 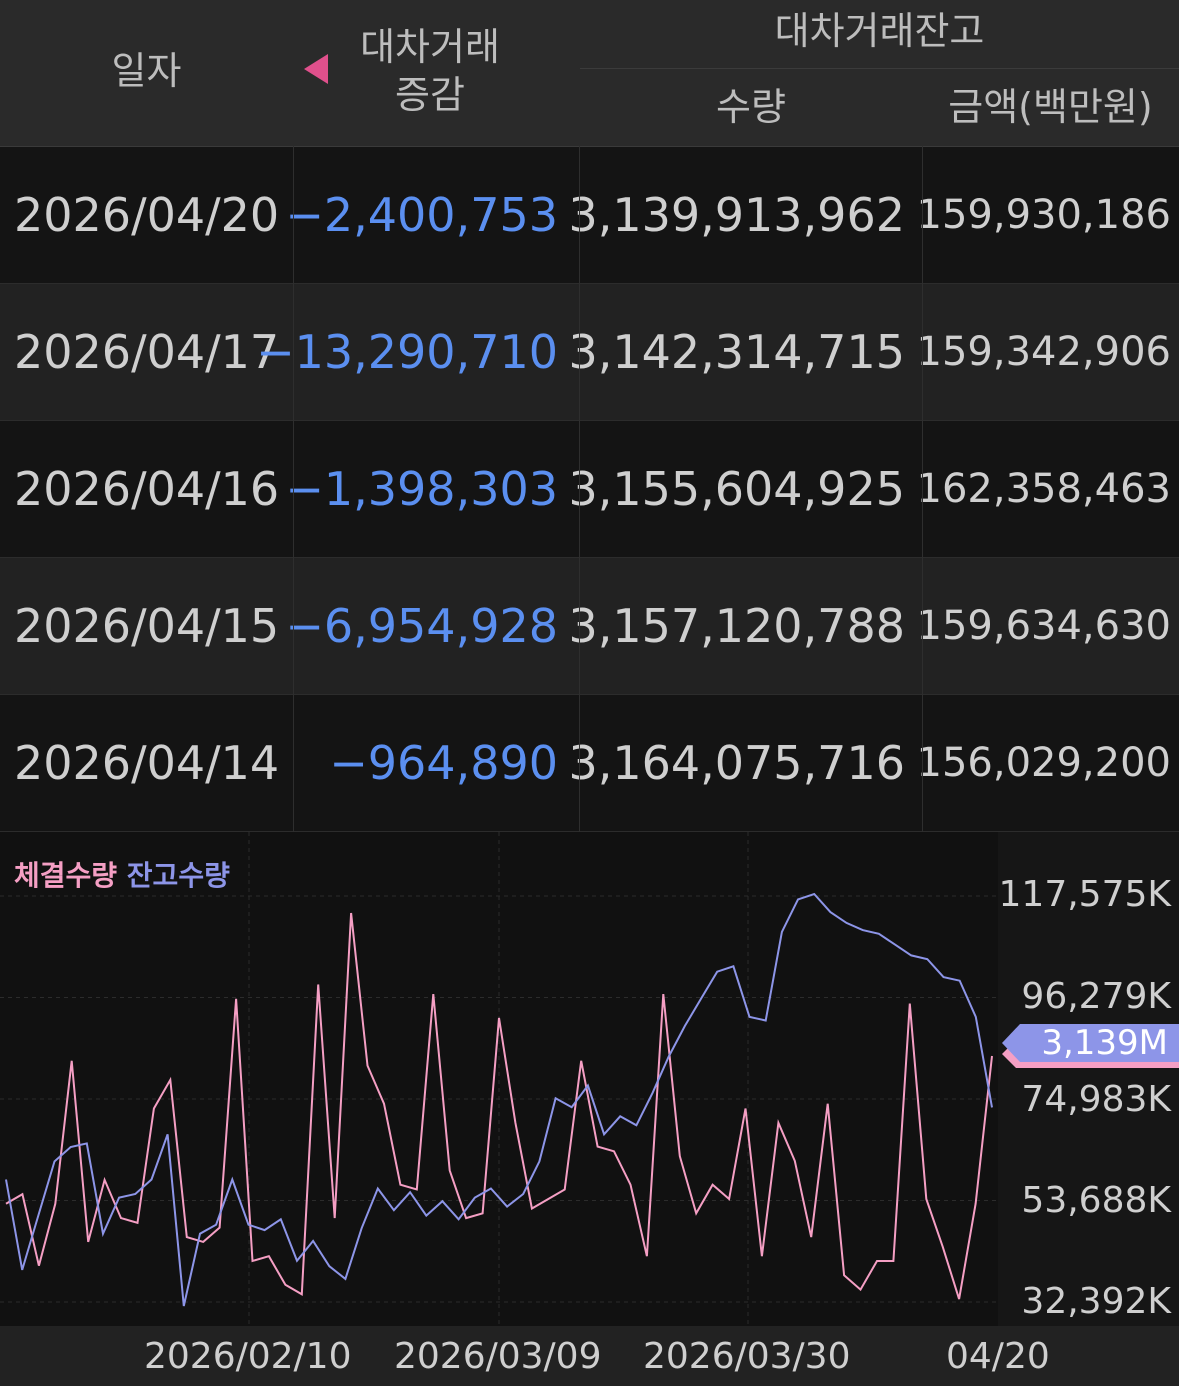 What do you see at coordinates (147, 352) in the screenshot?
I see `row-date: 2026/04/17` at bounding box center [147, 352].